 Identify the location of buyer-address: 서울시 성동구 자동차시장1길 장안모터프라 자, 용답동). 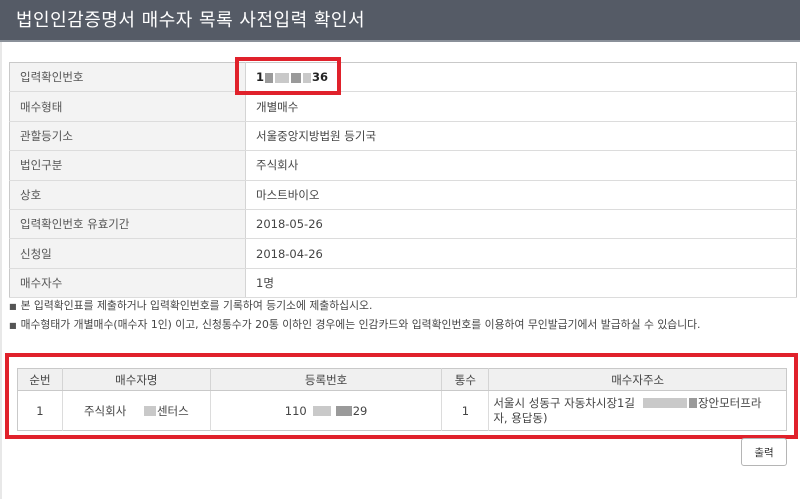
(627, 410).